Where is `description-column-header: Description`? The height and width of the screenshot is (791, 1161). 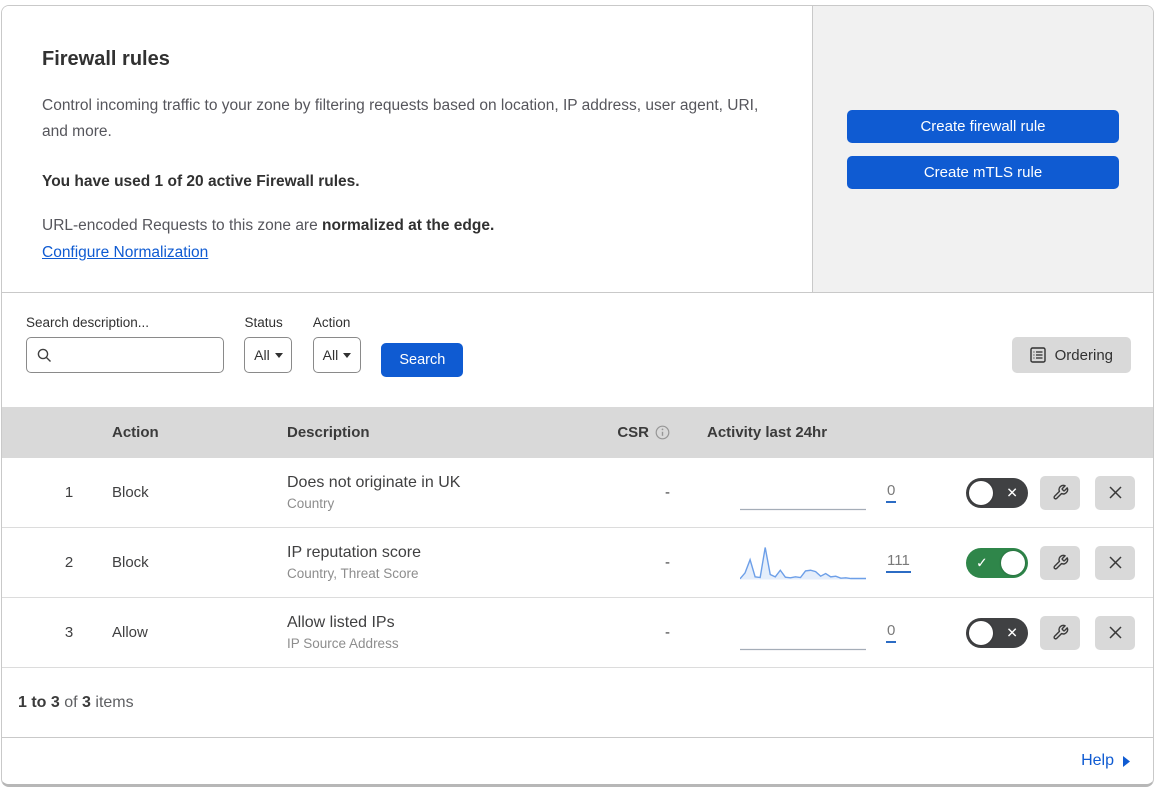 description-column-header: Description is located at coordinates (328, 432).